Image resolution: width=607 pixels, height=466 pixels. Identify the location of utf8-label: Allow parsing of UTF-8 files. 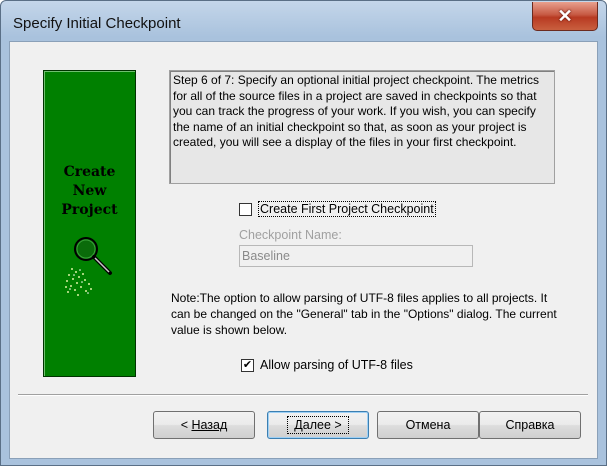
(336, 365).